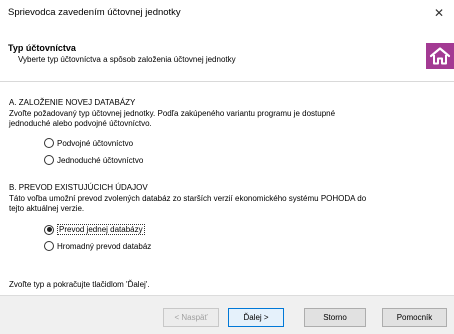 This screenshot has width=454, height=334. What do you see at coordinates (47, 208) in the screenshot?
I see `section-b-desc-line2: tejto aktuálnej verzie.` at bounding box center [47, 208].